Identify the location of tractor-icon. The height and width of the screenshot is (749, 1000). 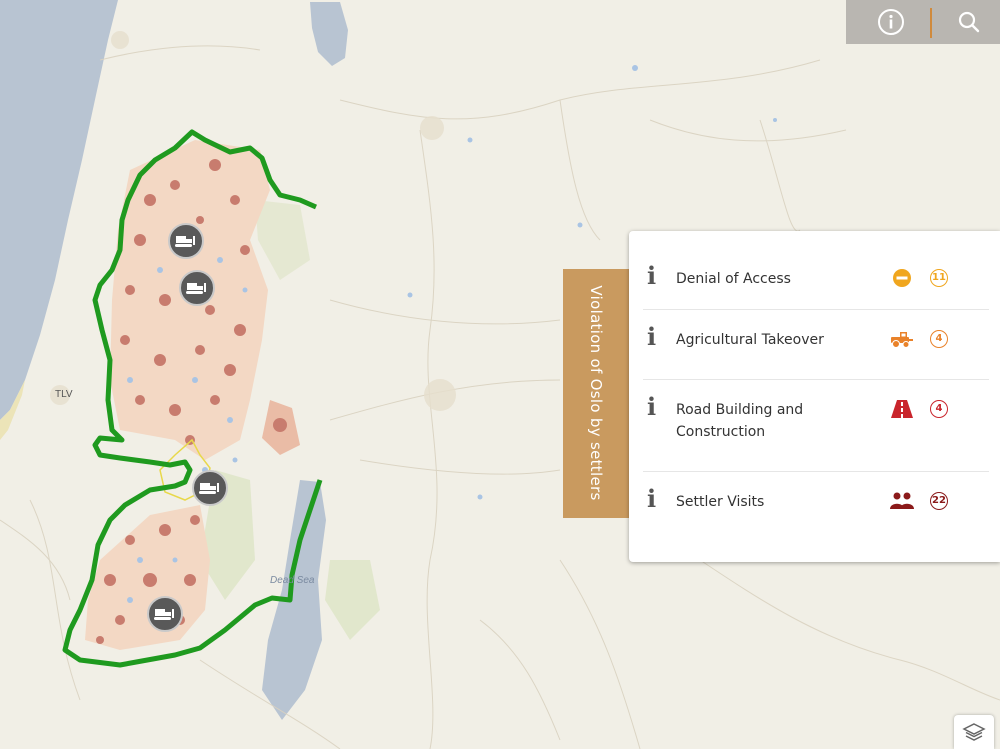
(902, 340).